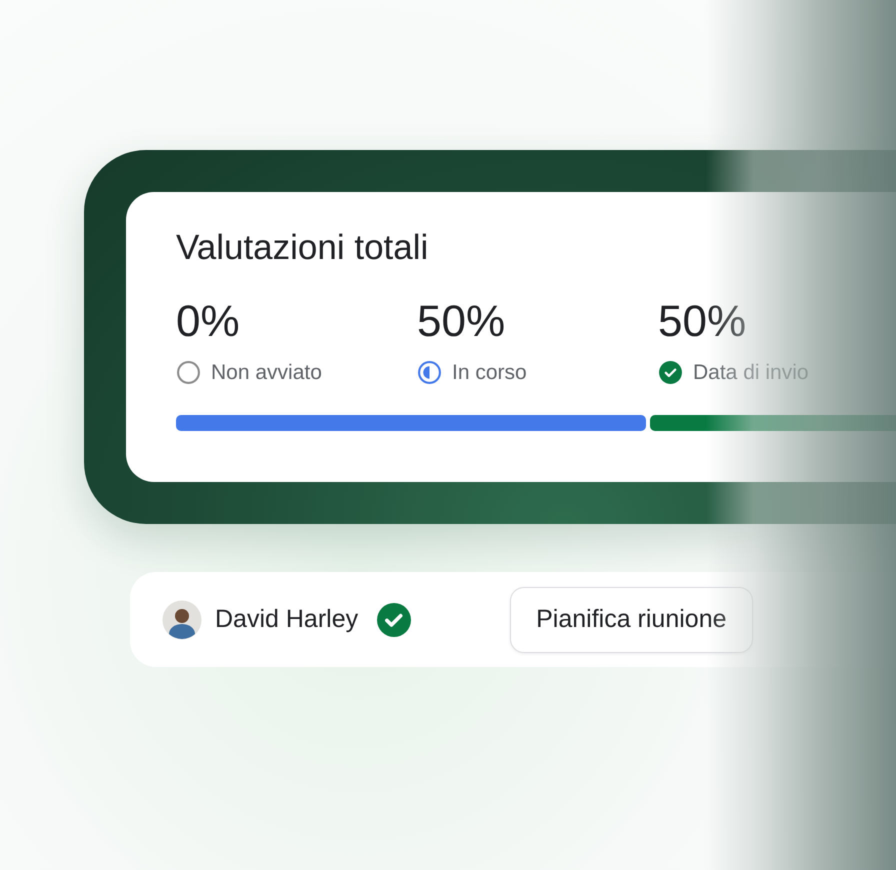 The height and width of the screenshot is (870, 896). I want to click on stat-label: Non avviato, so click(266, 372).